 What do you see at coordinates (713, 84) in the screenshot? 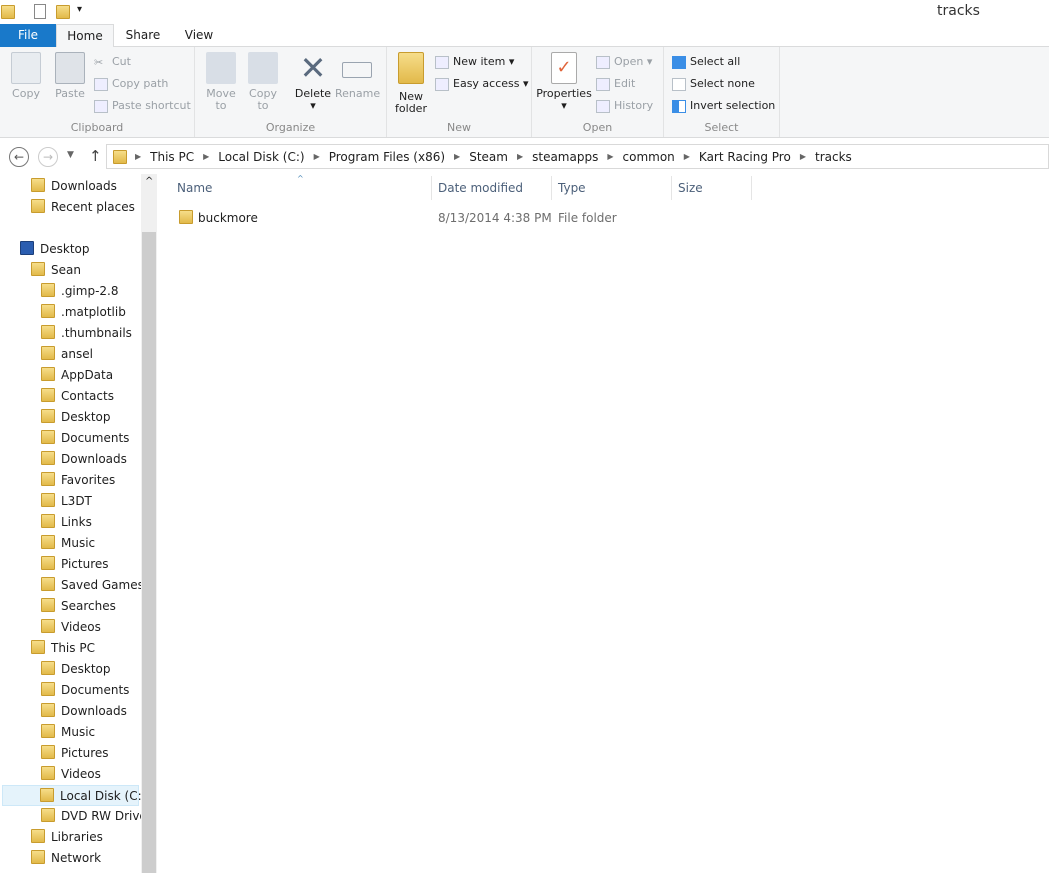
I see `select-none-button: Select none` at bounding box center [713, 84].